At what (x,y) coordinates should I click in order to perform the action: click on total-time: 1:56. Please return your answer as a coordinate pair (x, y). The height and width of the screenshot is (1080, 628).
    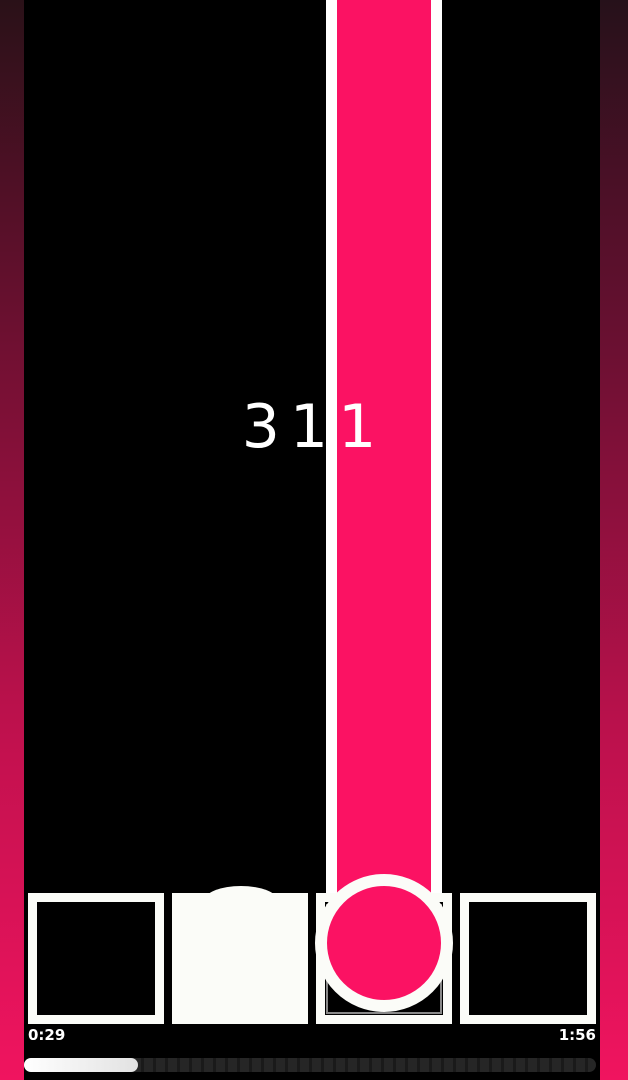
    Looking at the image, I should click on (577, 1035).